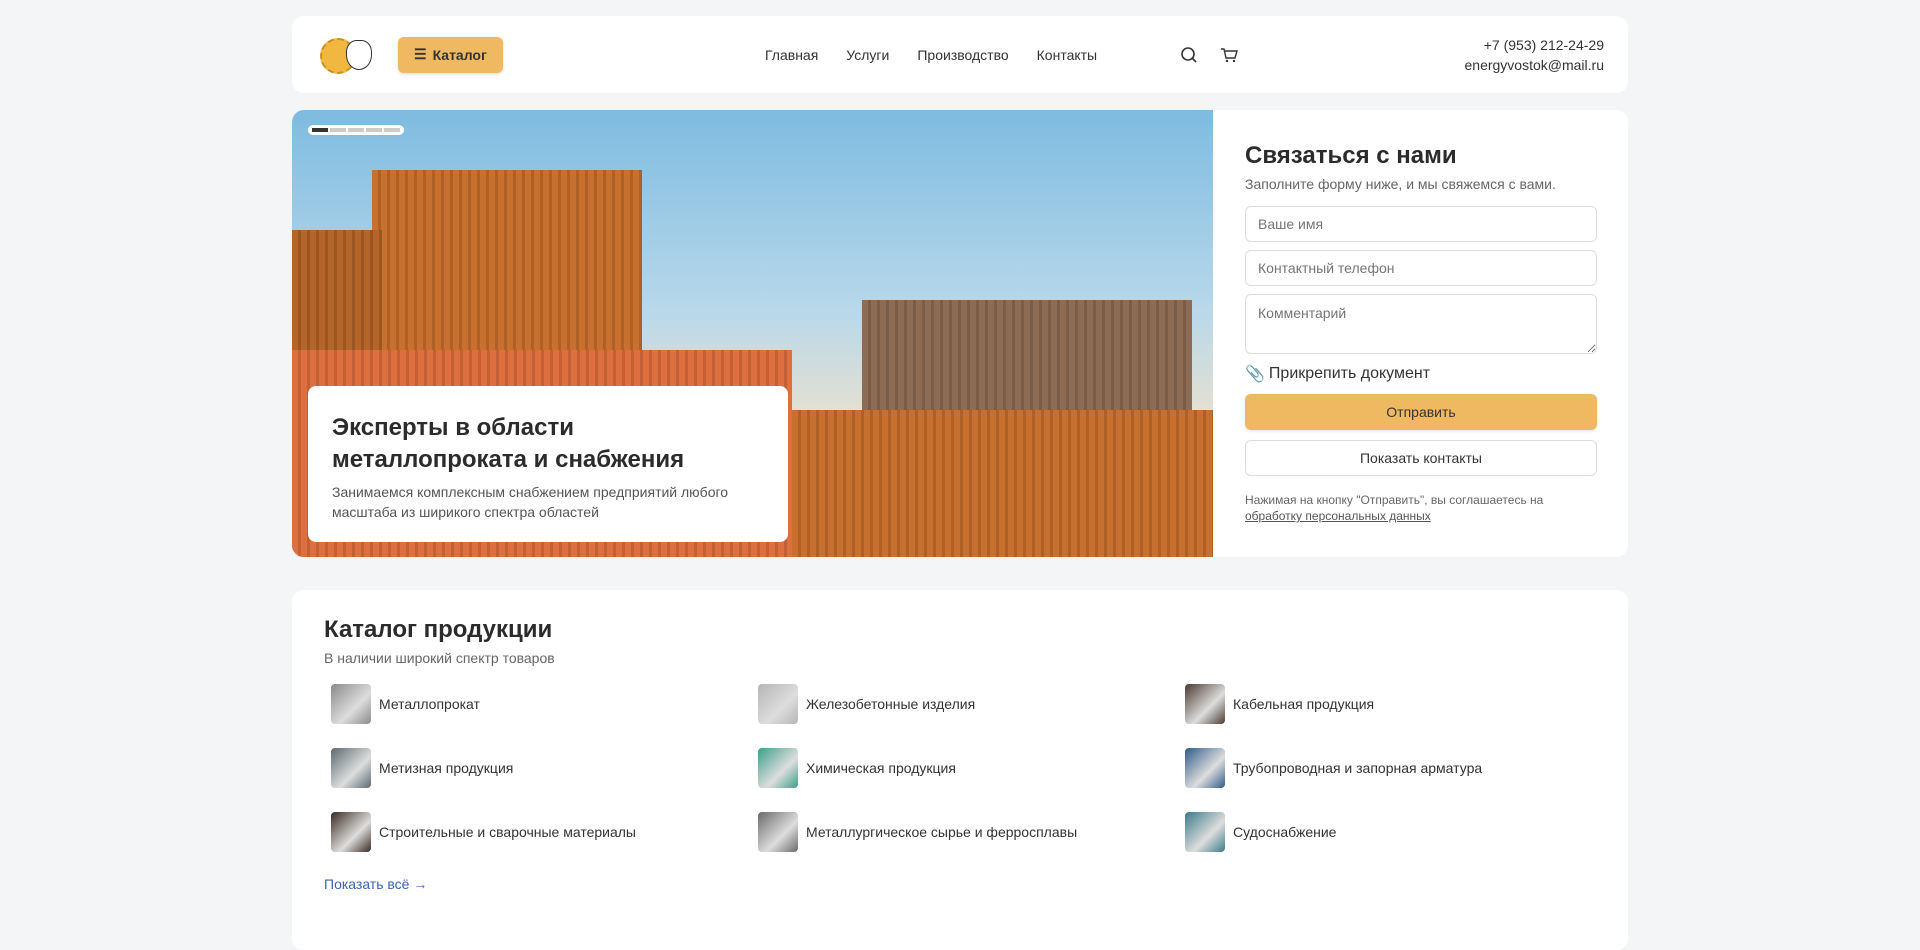 The height and width of the screenshot is (950, 1920). I want to click on catalog-item: Строительные и сварочные материалы, so click(544, 832).